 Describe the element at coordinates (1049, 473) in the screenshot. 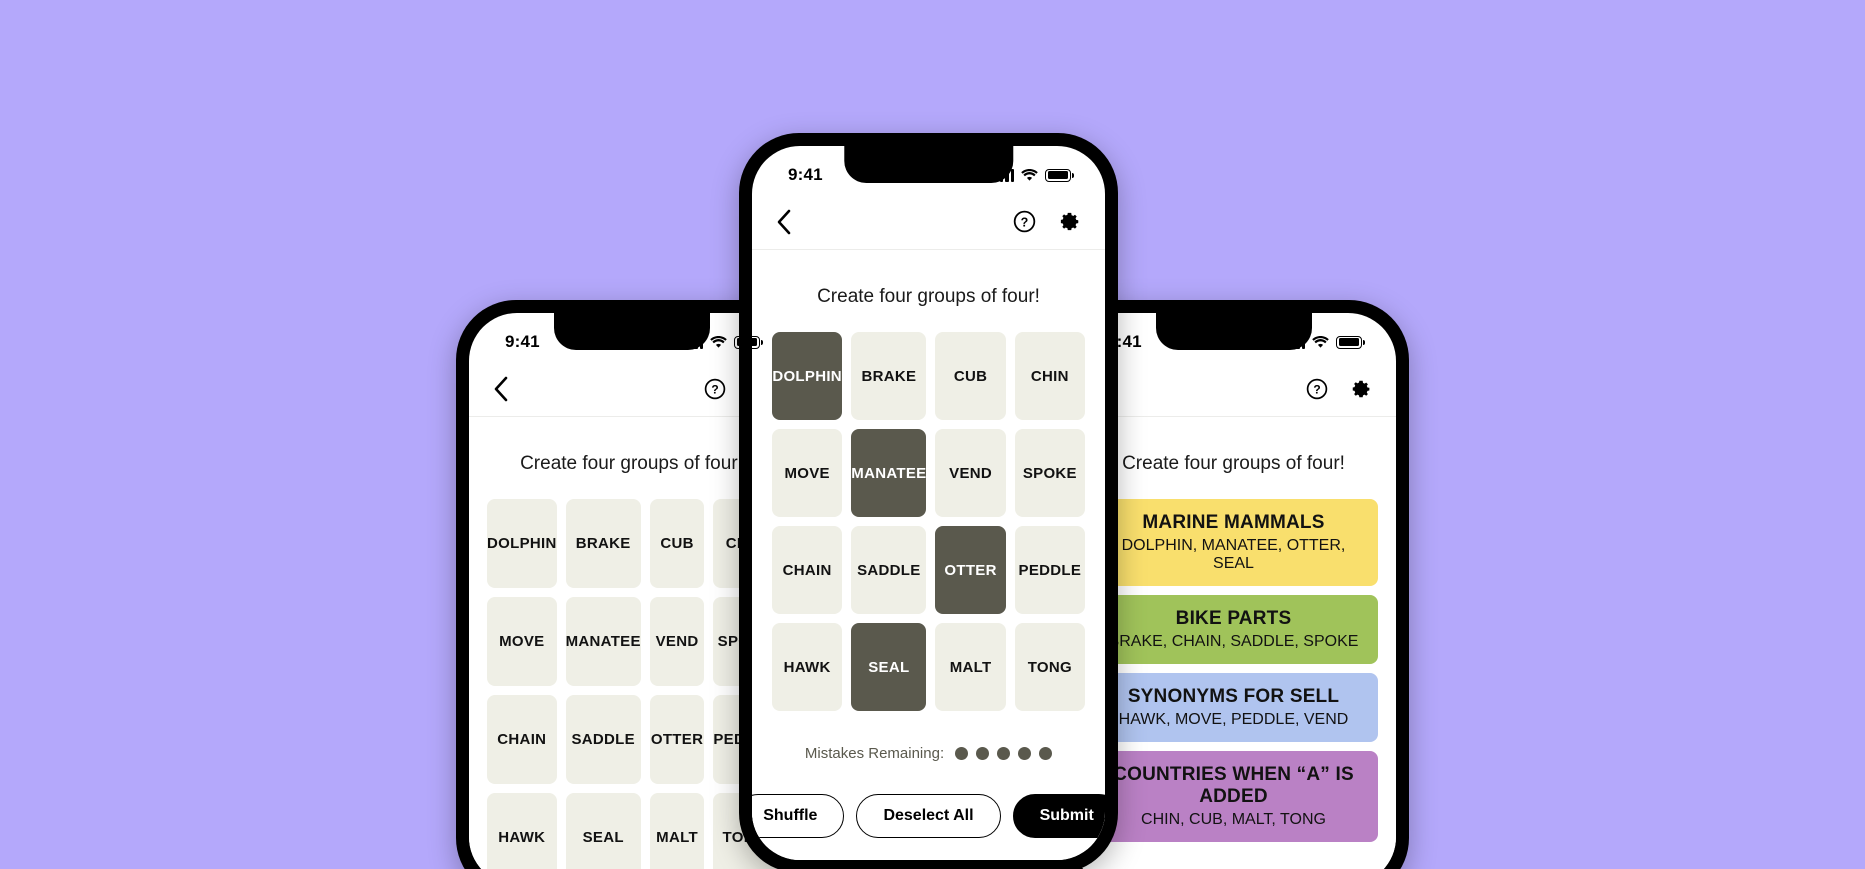

I see `word-tile-spoke: SPOKE` at that location.